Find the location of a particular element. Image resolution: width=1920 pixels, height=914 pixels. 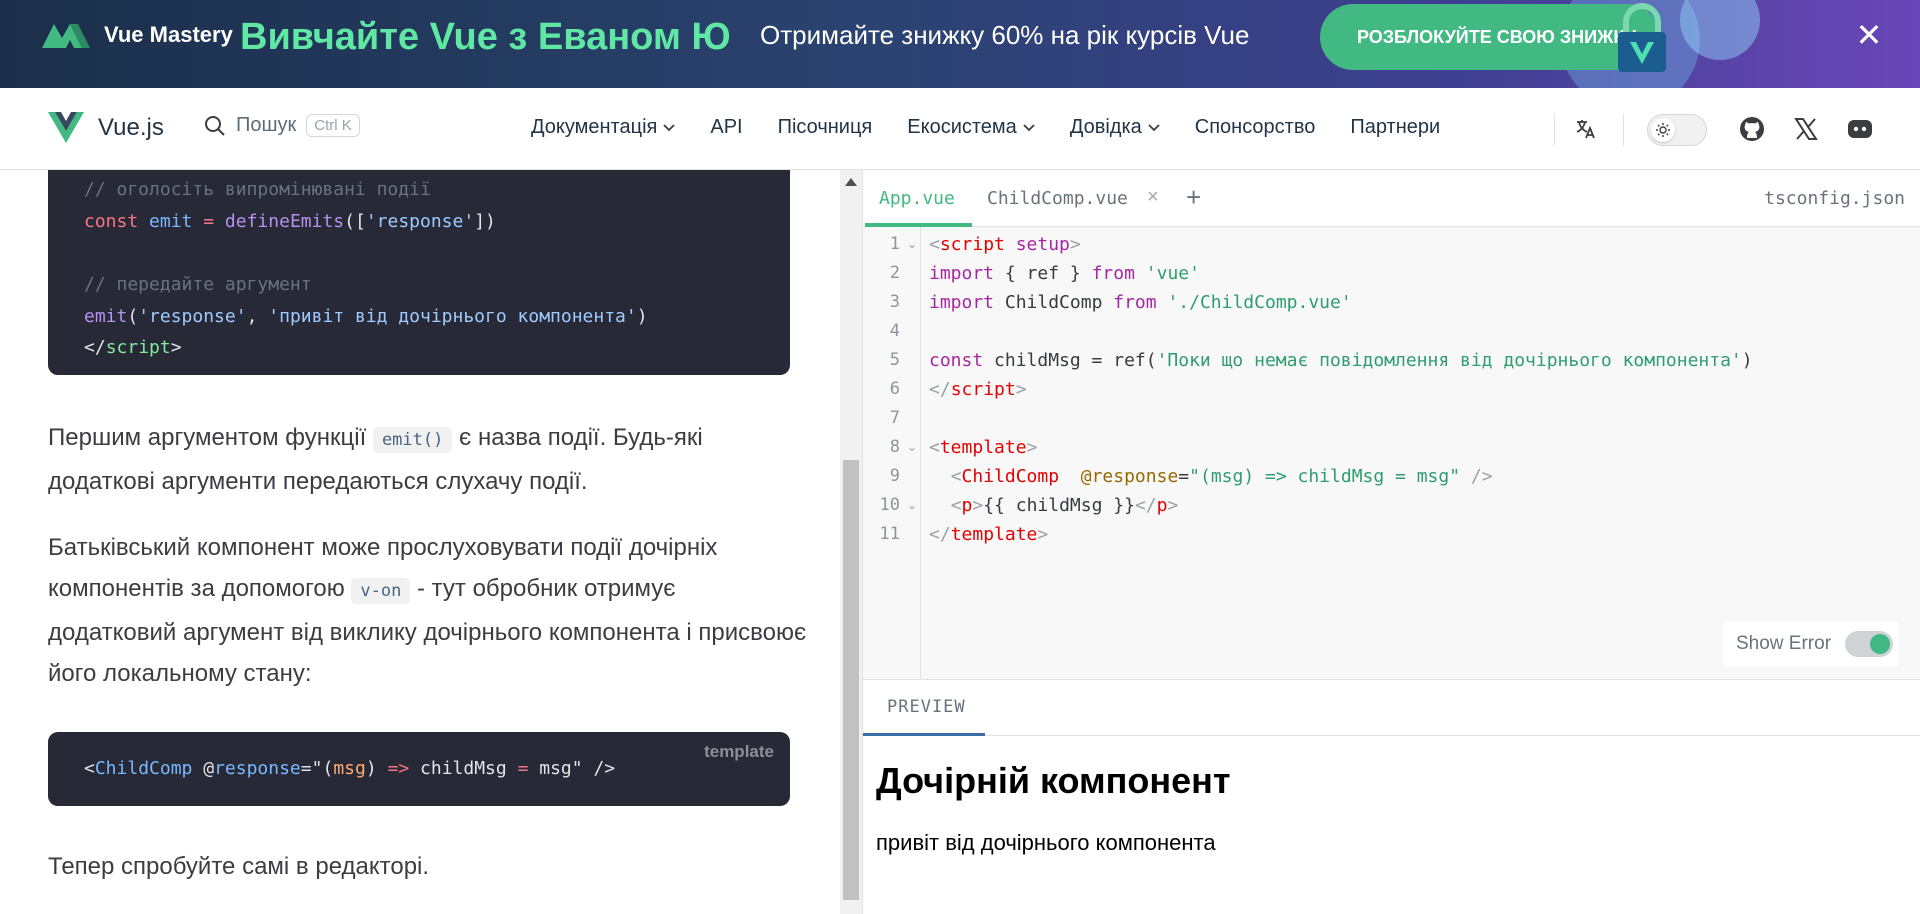

vue-mastery-logo-icon is located at coordinates (66, 36).